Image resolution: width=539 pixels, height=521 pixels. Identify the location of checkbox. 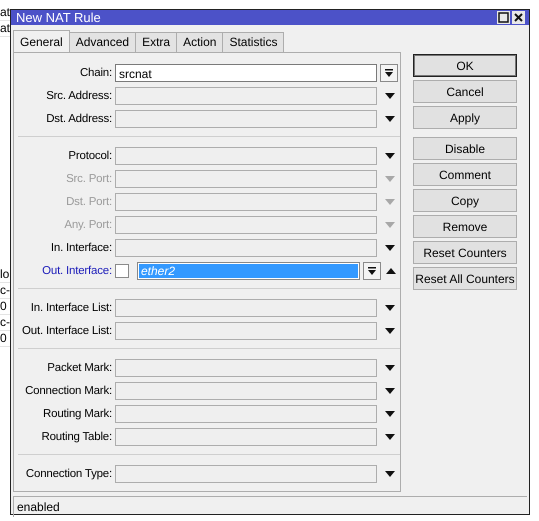
(122, 271).